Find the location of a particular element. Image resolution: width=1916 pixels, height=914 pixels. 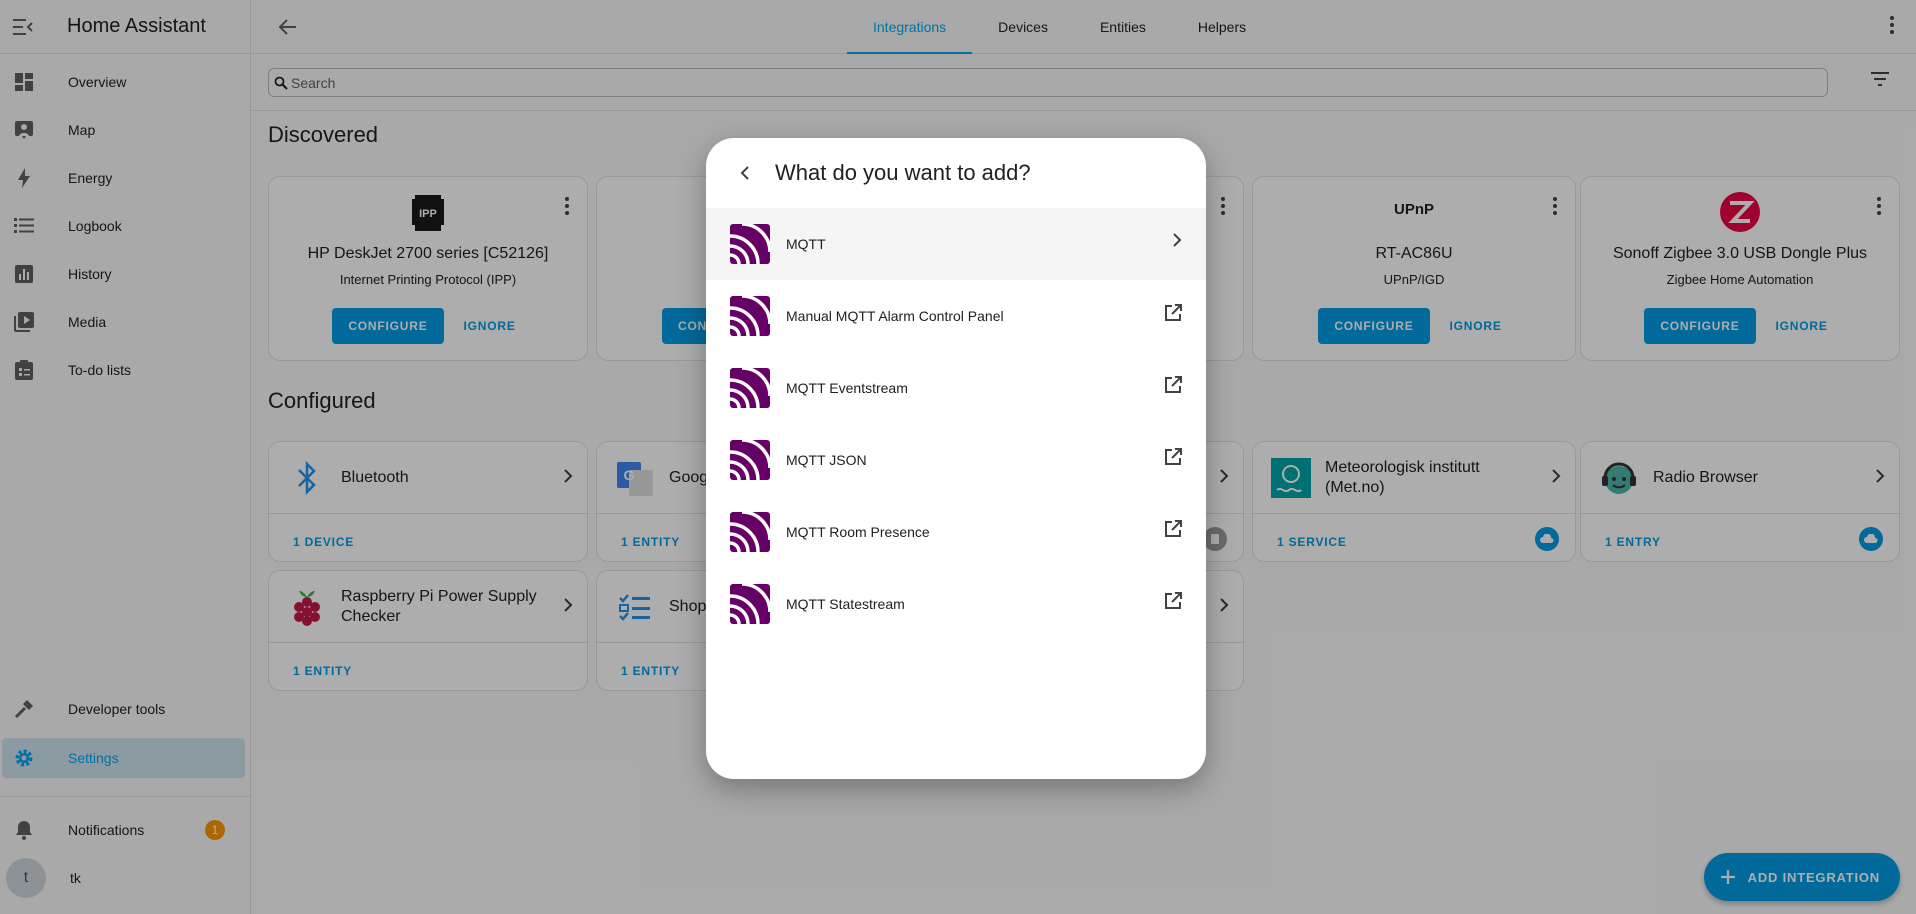

dialog-item-label: MQTT Statestream is located at coordinates (845, 604).